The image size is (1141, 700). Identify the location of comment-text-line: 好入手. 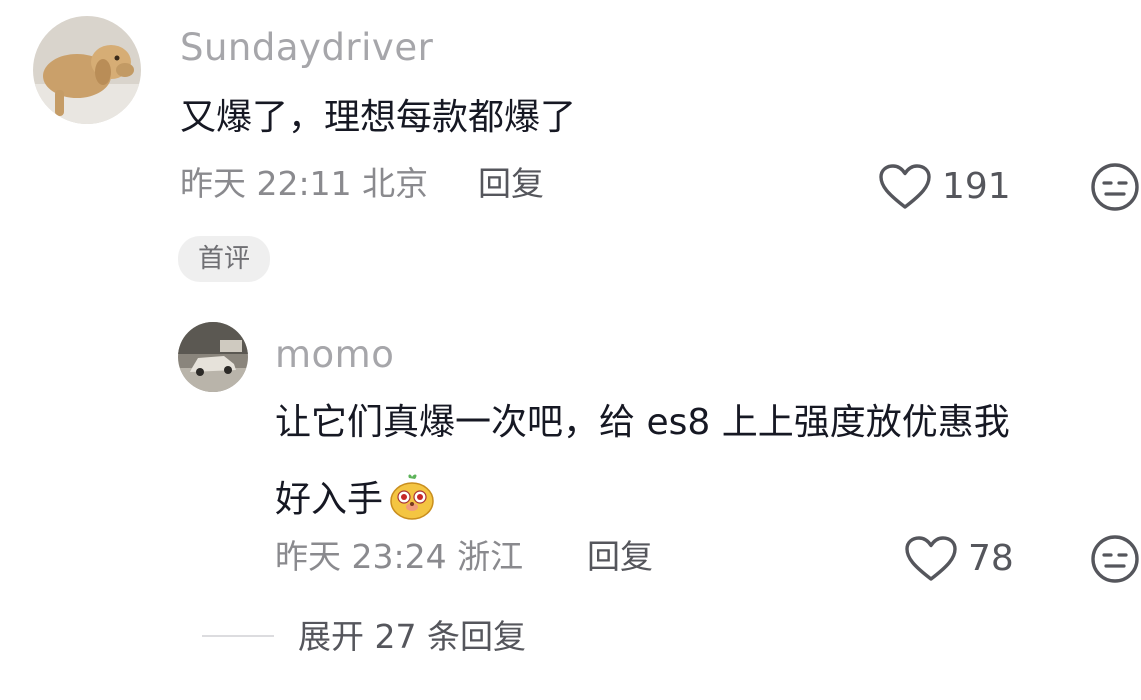
(700, 499).